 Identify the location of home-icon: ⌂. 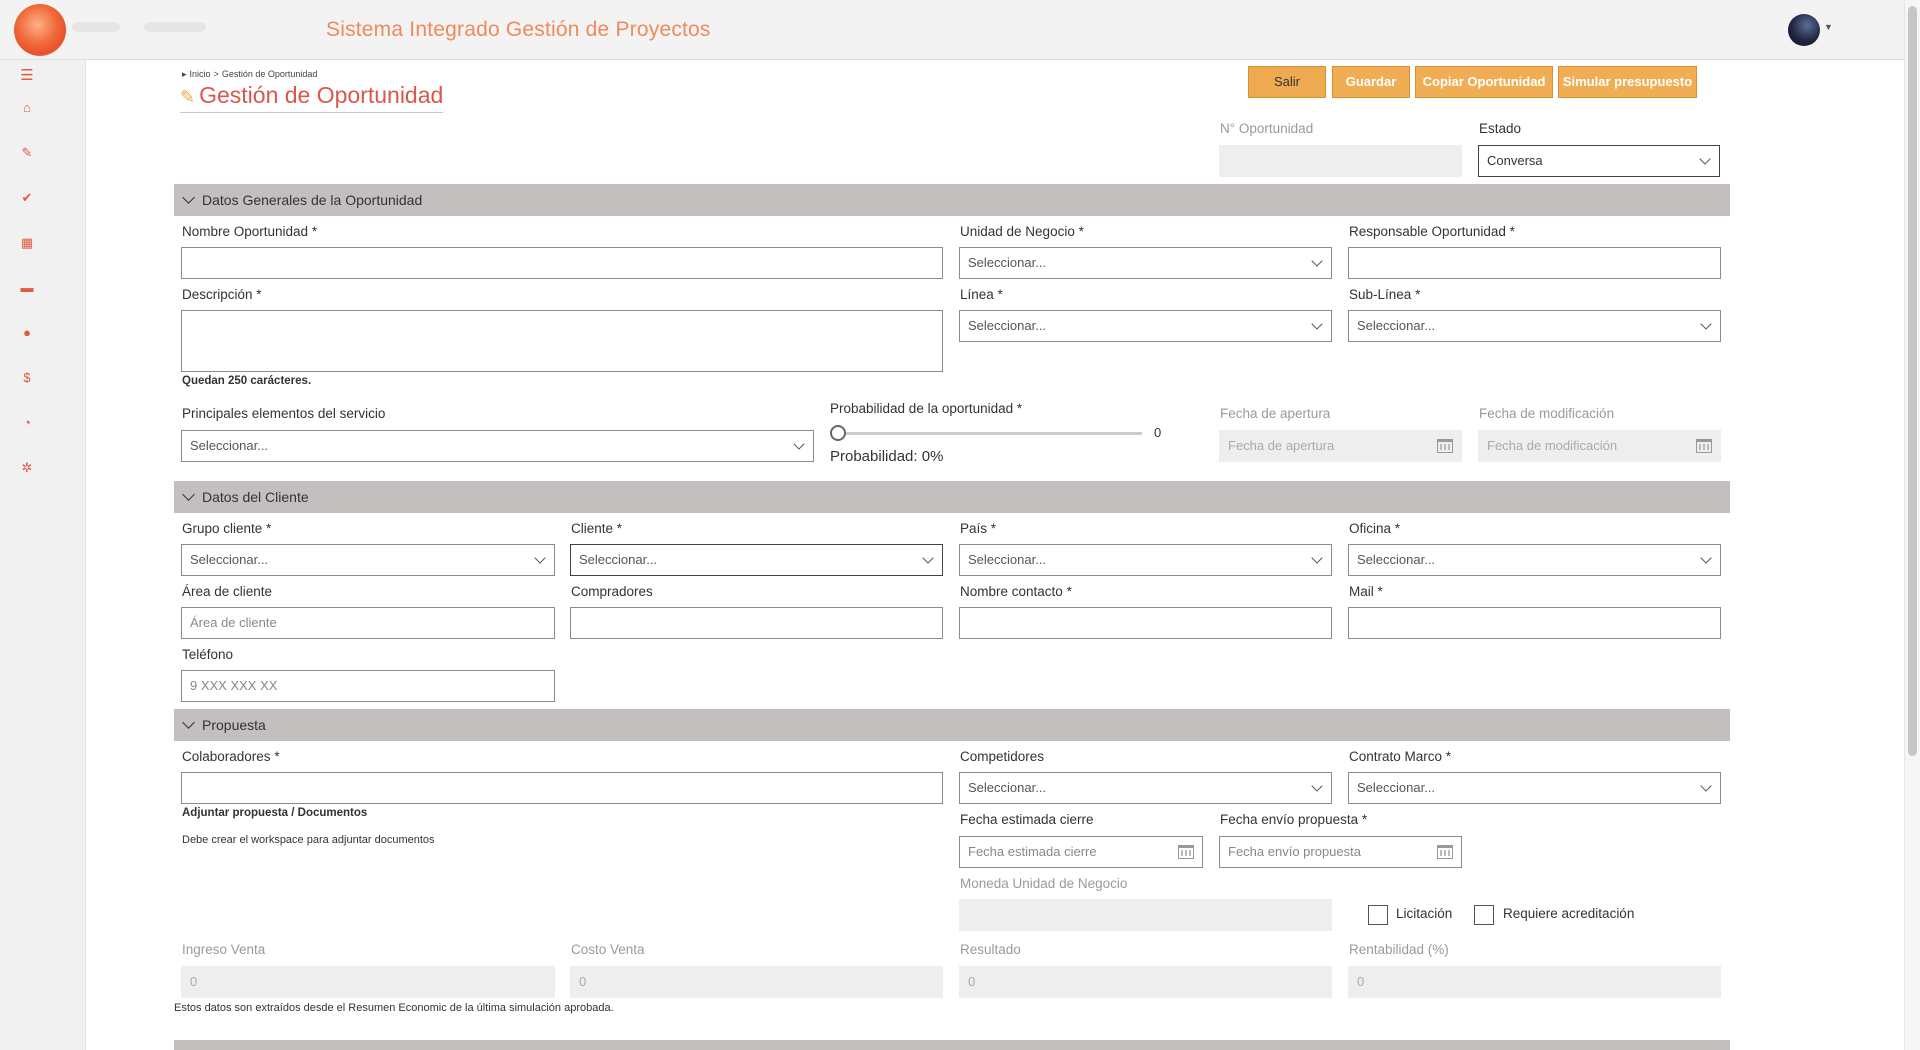
(27, 108).